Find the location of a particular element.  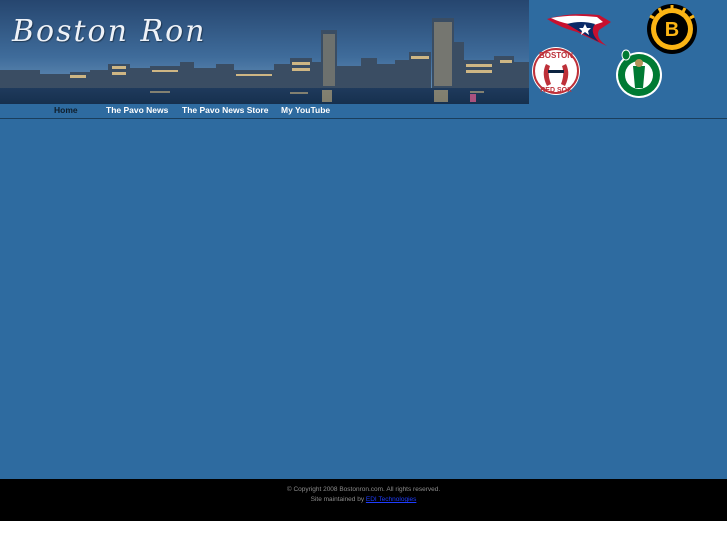

site-title: Boston Ron is located at coordinates (109, 31).